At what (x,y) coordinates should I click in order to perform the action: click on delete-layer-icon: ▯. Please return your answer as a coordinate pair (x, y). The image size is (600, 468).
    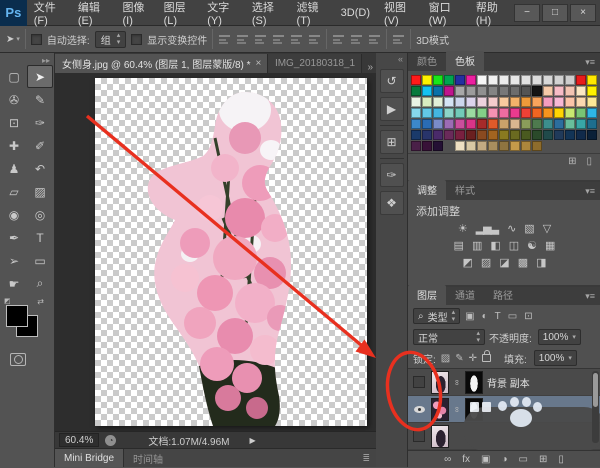
    Looking at the image, I should click on (561, 459).